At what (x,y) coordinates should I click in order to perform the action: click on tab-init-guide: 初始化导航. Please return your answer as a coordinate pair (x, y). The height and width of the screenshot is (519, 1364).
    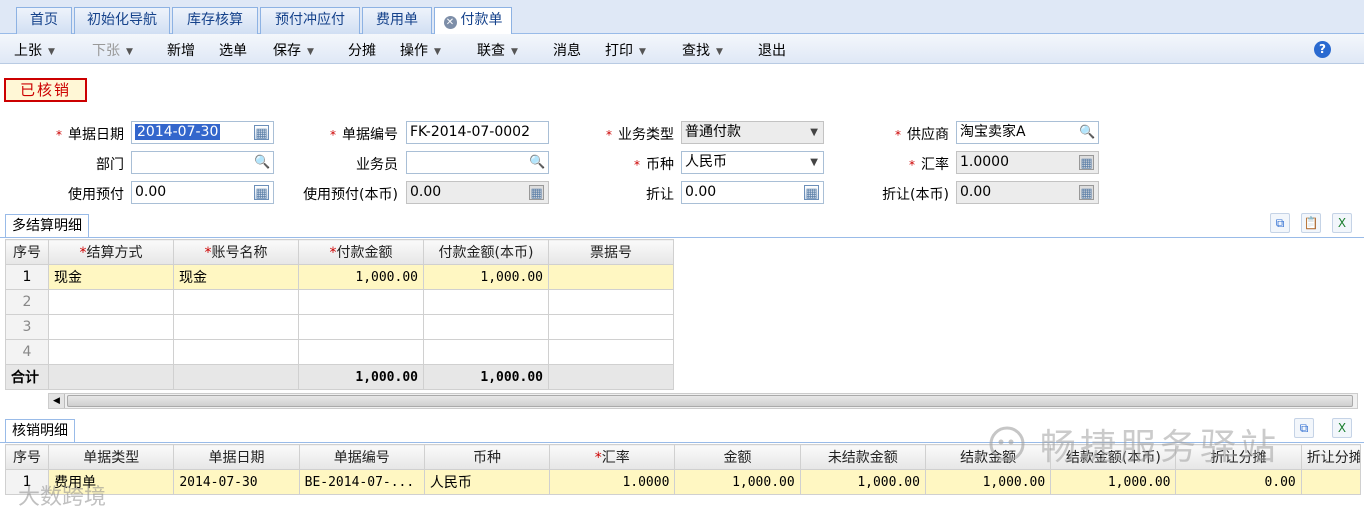
    Looking at the image, I should click on (122, 20).